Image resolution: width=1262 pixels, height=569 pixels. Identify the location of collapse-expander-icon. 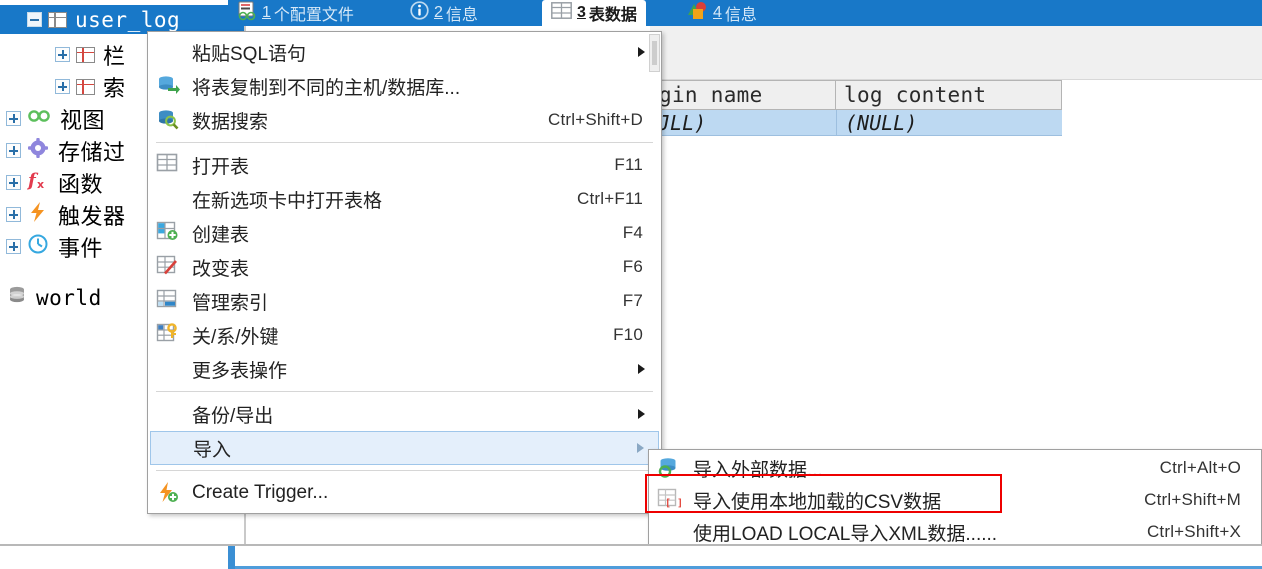
(34, 19).